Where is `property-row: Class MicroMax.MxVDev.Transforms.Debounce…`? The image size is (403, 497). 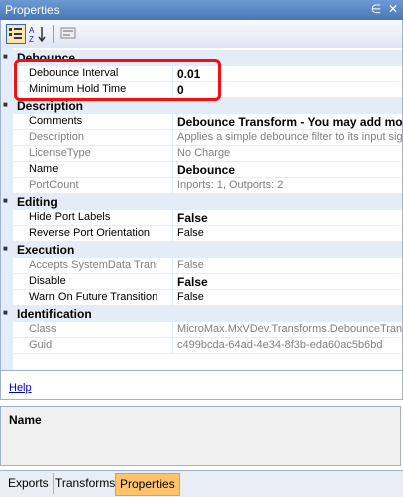
property-row: Class MicroMax.MxVDev.Transforms.Debounce… is located at coordinates (207, 330).